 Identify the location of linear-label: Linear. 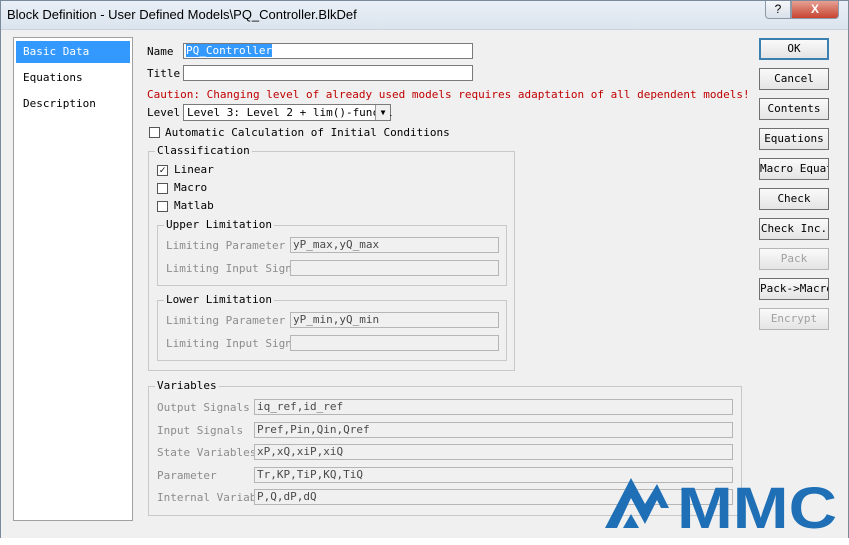
(194, 169).